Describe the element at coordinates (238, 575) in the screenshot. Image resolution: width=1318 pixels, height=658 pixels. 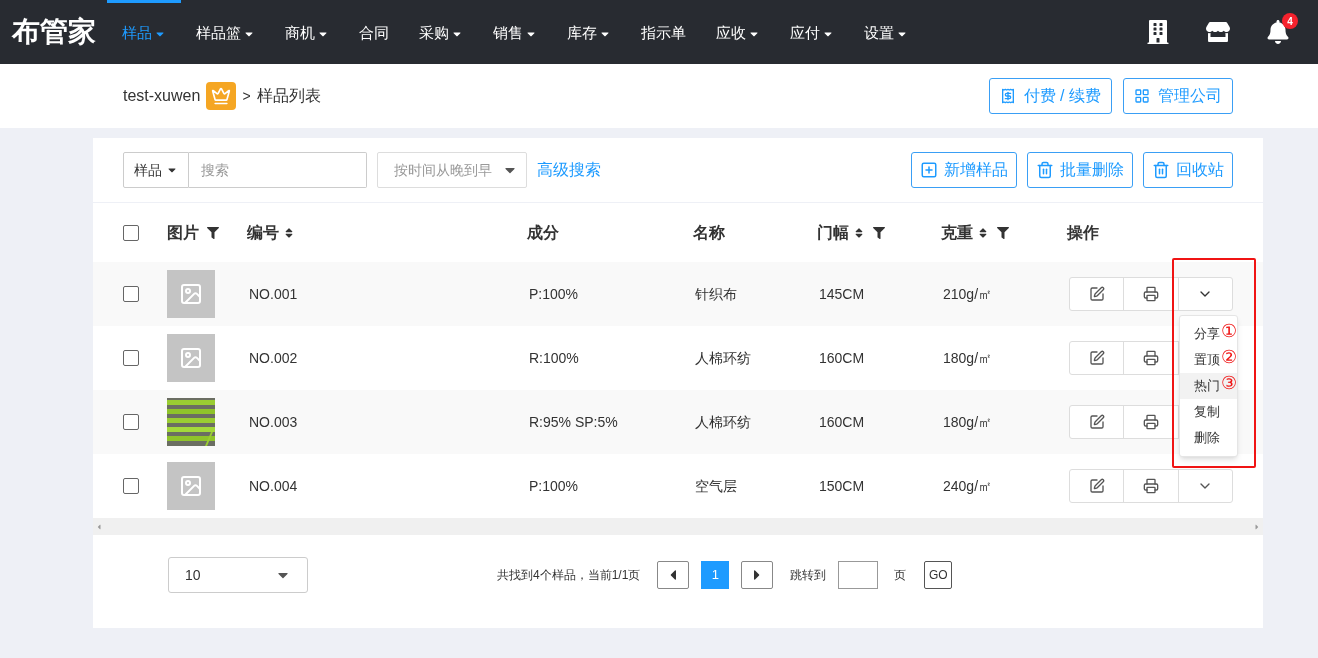
I see `page-size-select: 10` at that location.